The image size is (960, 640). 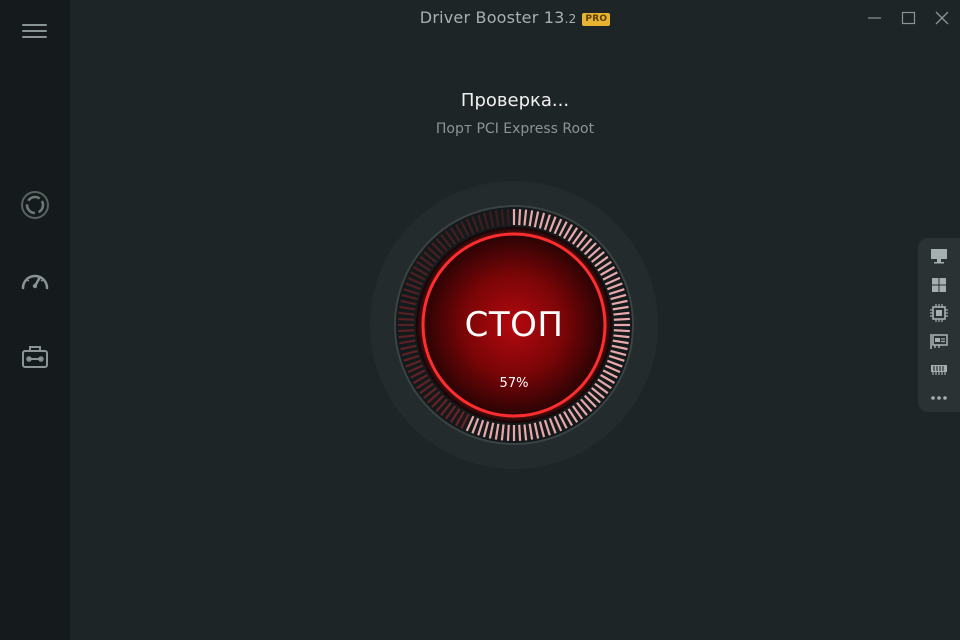 I want to click on stop-button-label: СТОП, so click(x=514, y=325).